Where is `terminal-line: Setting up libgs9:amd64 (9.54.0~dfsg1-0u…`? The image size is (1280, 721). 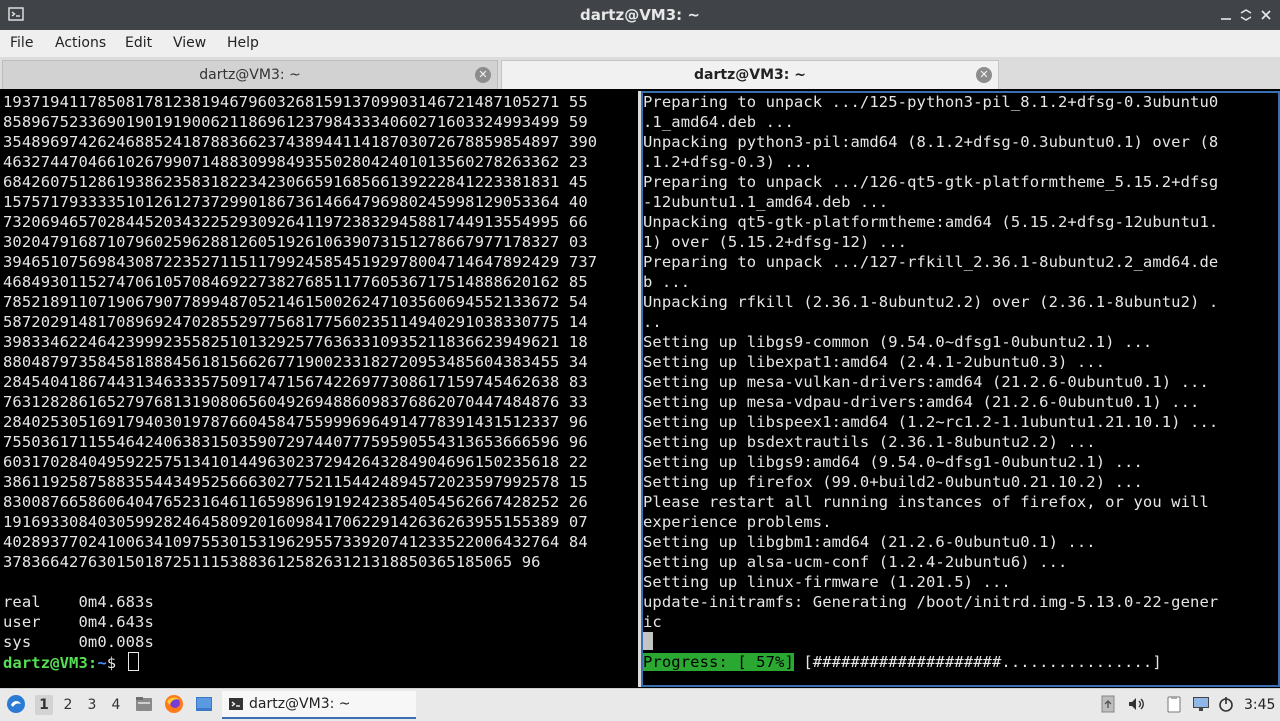
terminal-line: Setting up libgs9:amd64 (9.54.0~dfsg1-0u… is located at coordinates (893, 462).